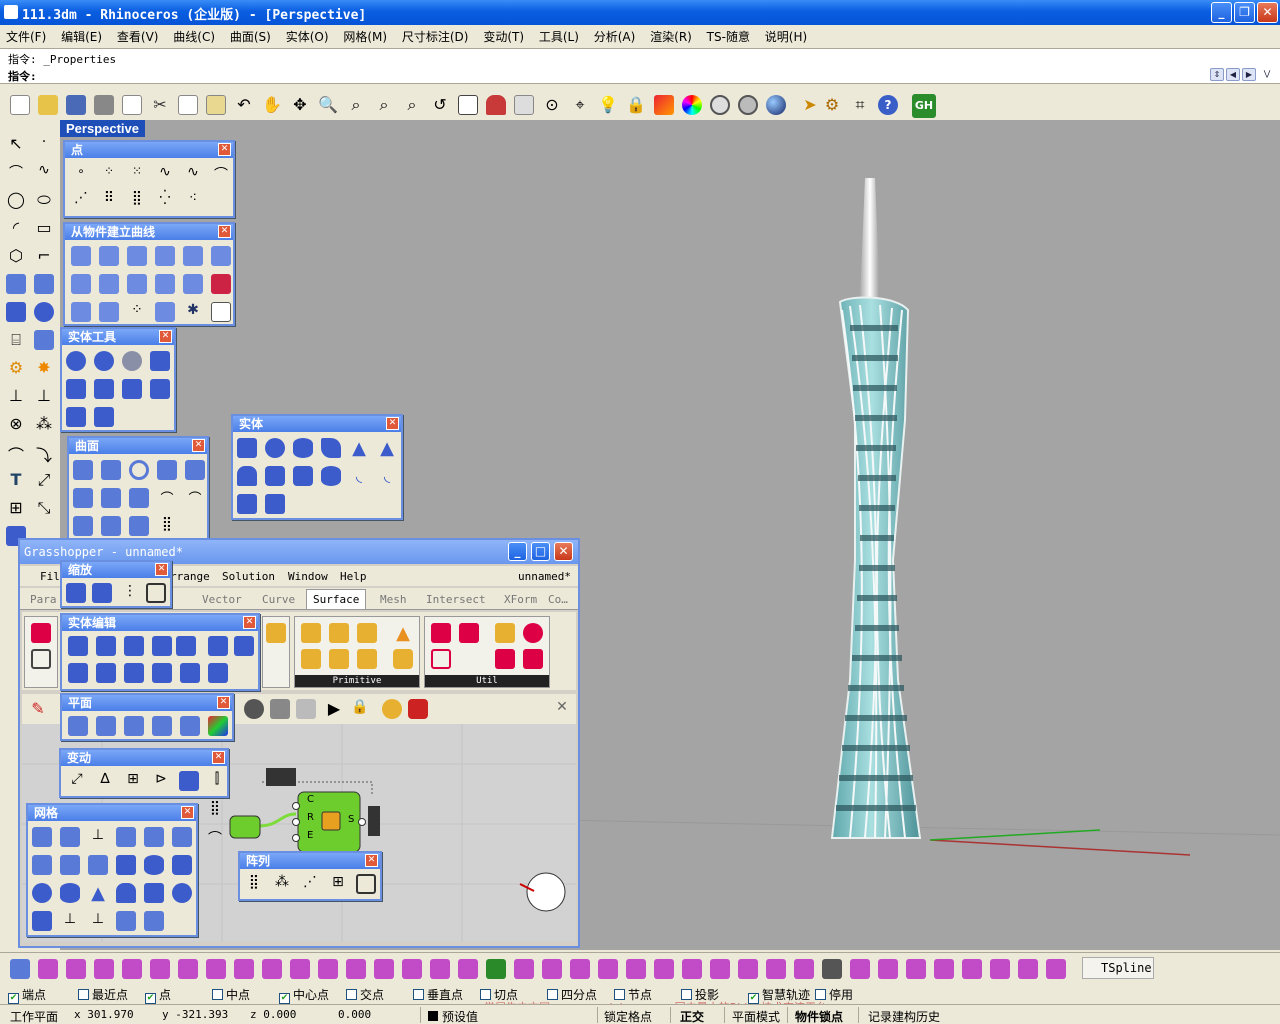 The width and height of the screenshot is (1280, 1024). I want to click on boolean-split-icon, so click(160, 361).